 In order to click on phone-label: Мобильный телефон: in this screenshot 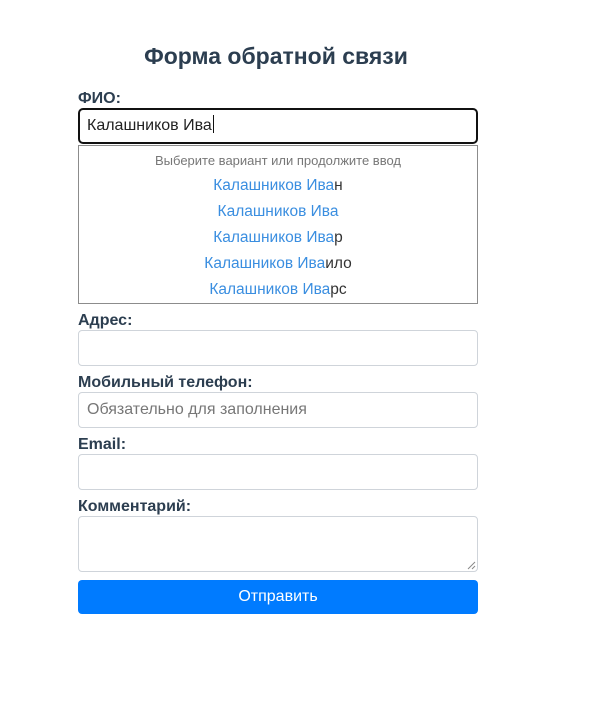, I will do `click(165, 382)`.